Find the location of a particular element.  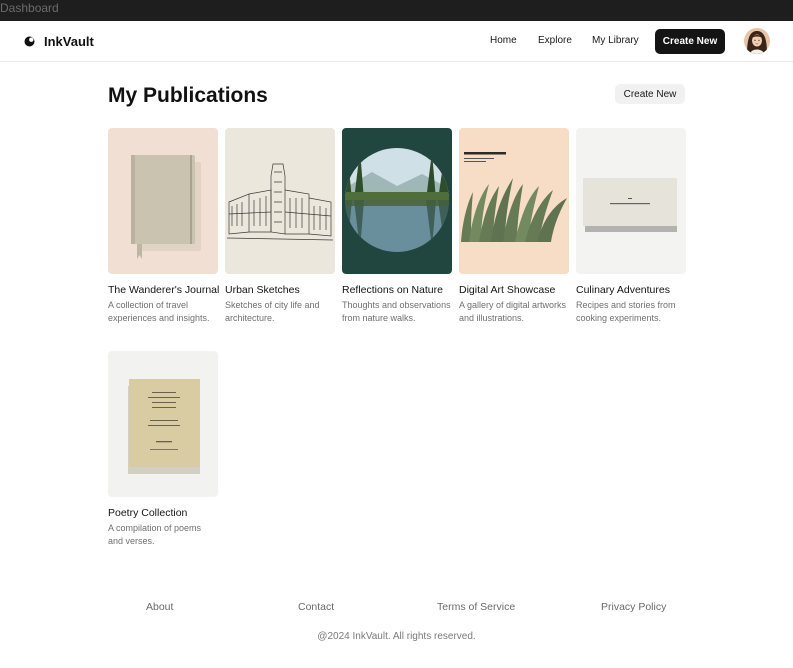

footer-copyright: @2024 InkVault. All rights reserved. is located at coordinates (396, 636).